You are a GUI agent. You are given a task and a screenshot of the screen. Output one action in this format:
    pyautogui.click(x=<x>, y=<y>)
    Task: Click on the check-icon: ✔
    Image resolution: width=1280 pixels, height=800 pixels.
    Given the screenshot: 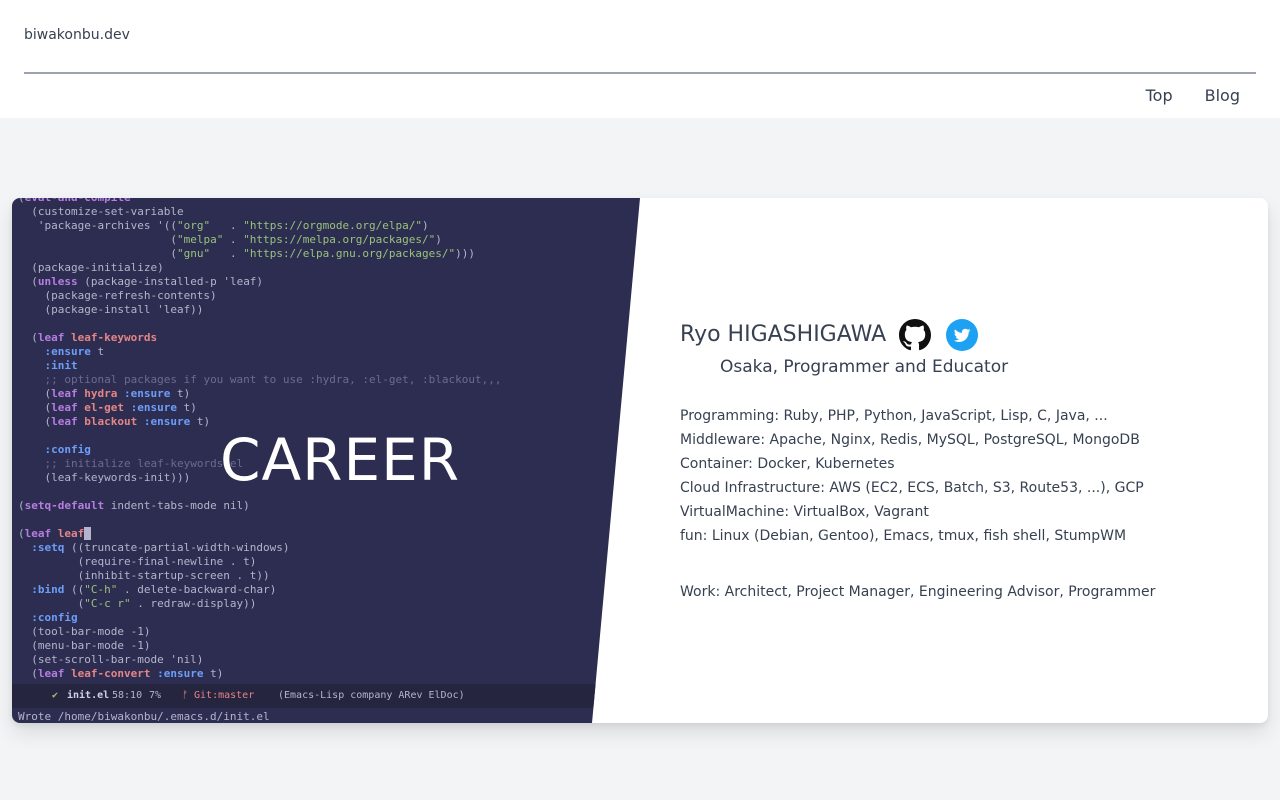 What is the action you would take?
    pyautogui.click(x=55, y=695)
    